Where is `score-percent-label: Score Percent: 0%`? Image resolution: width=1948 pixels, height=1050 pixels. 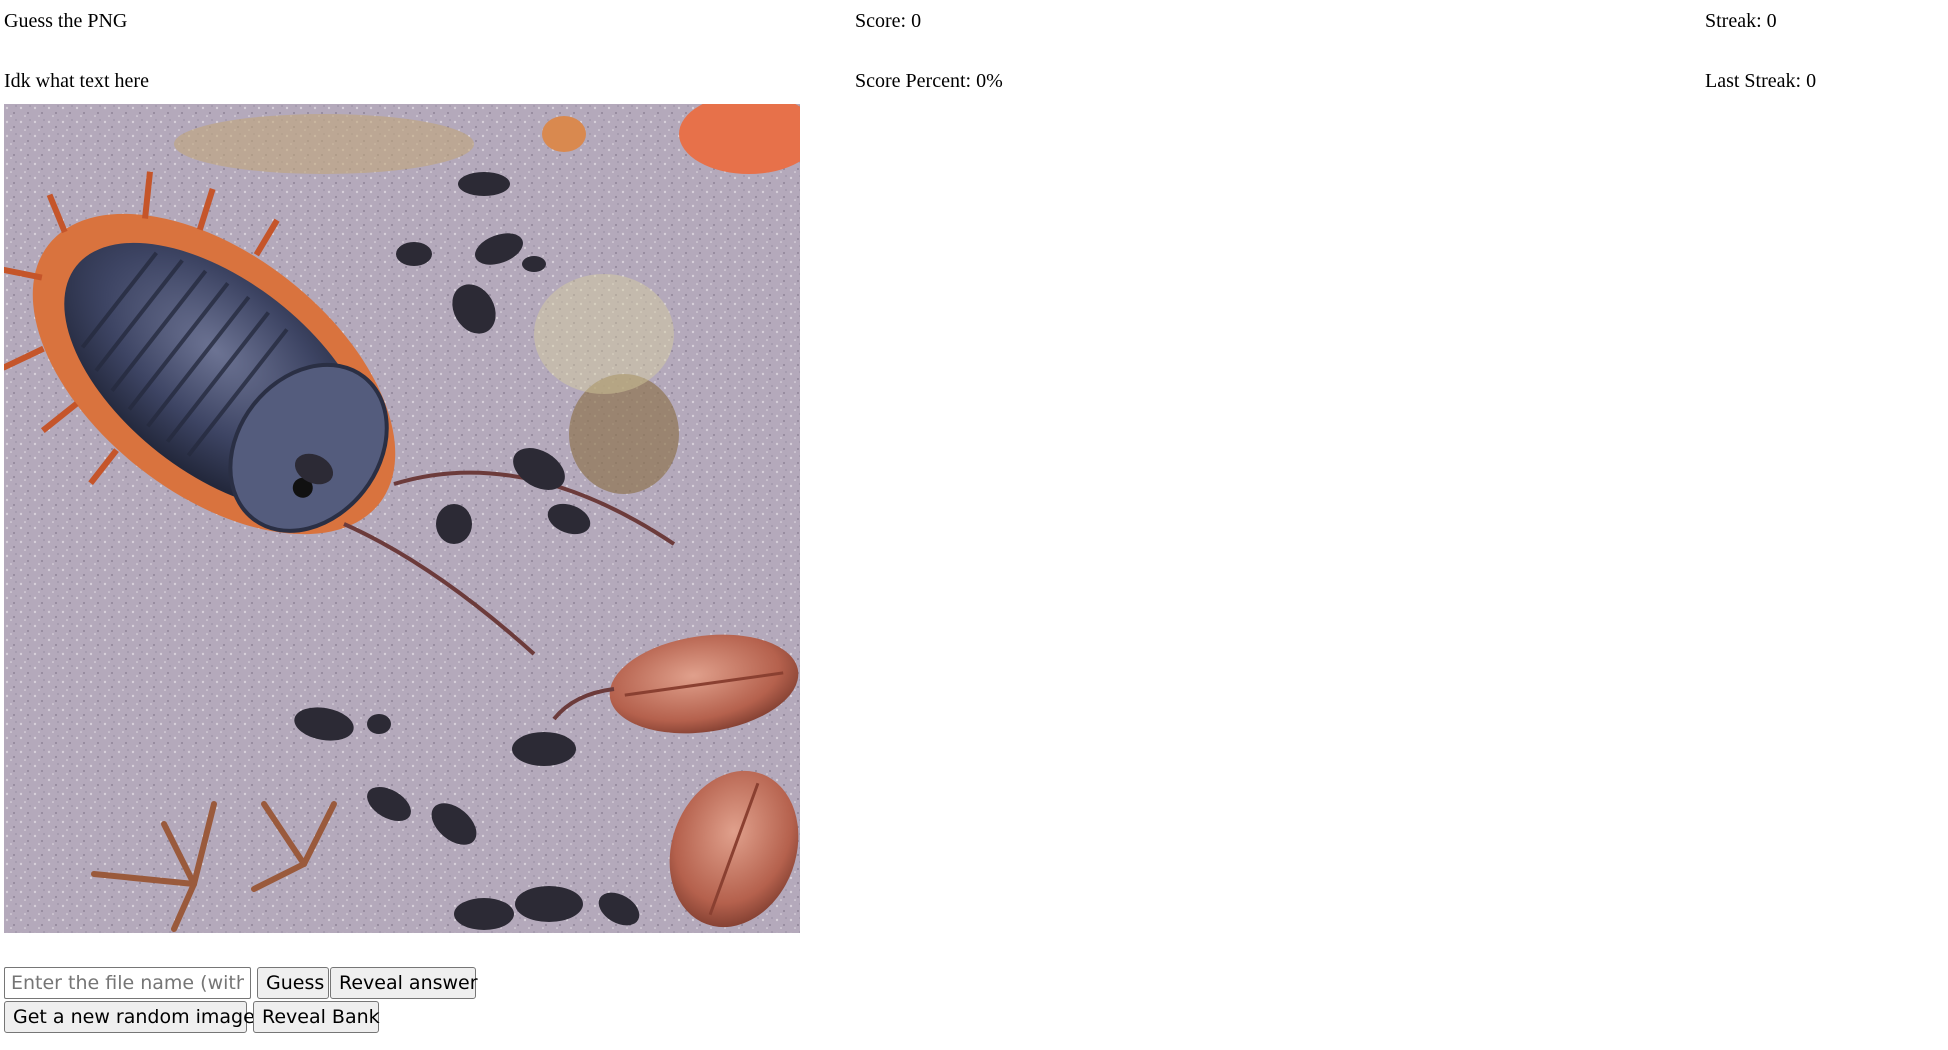 score-percent-label: Score Percent: 0% is located at coordinates (929, 81).